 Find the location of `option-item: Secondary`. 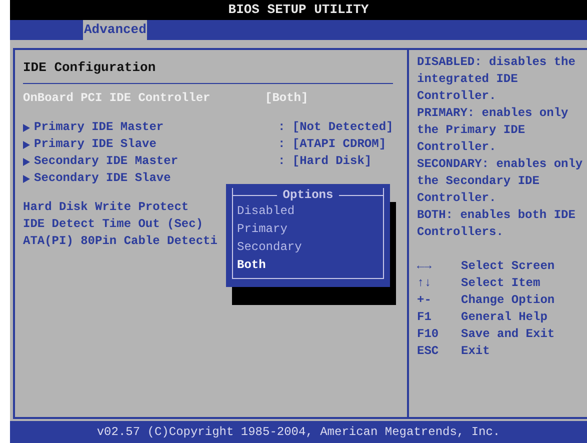

option-item: Secondary is located at coordinates (308, 247).